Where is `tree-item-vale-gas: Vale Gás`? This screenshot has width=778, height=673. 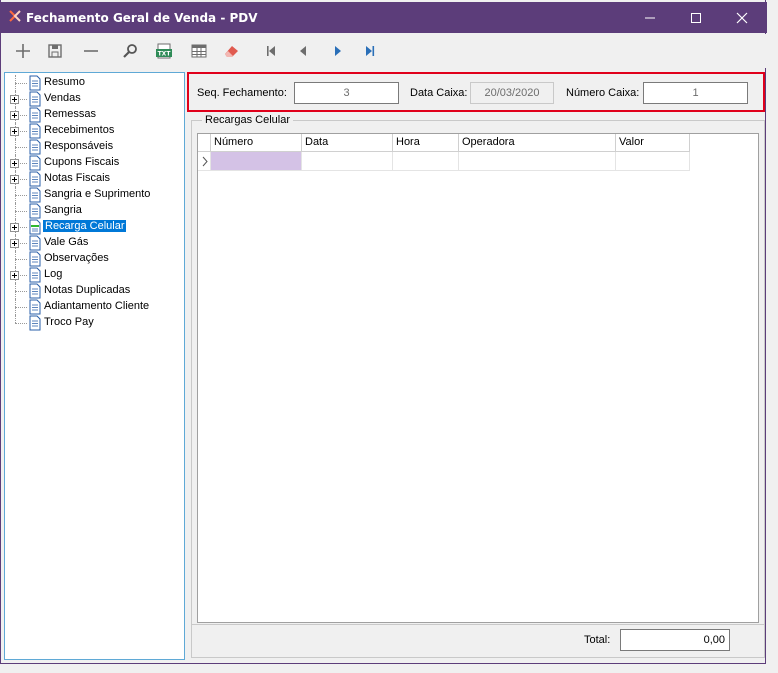 tree-item-vale-gas: Vale Gás is located at coordinates (95, 243).